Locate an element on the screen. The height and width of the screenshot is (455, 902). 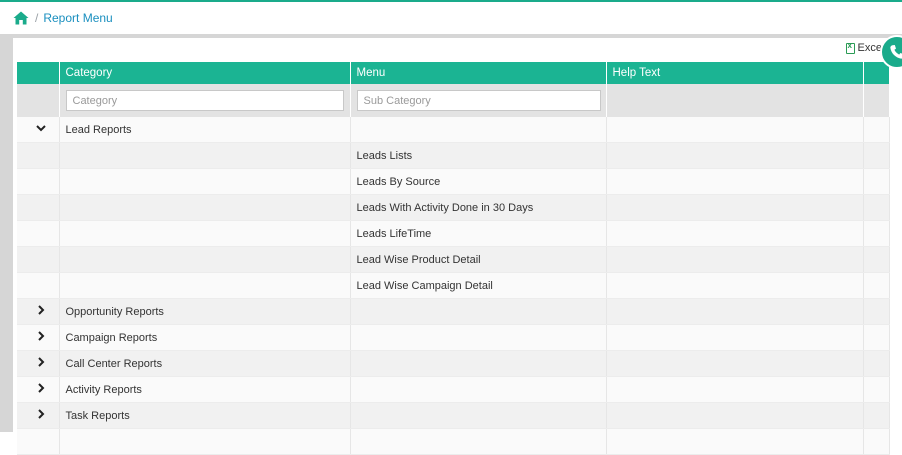
category-filter-input is located at coordinates (204, 100).